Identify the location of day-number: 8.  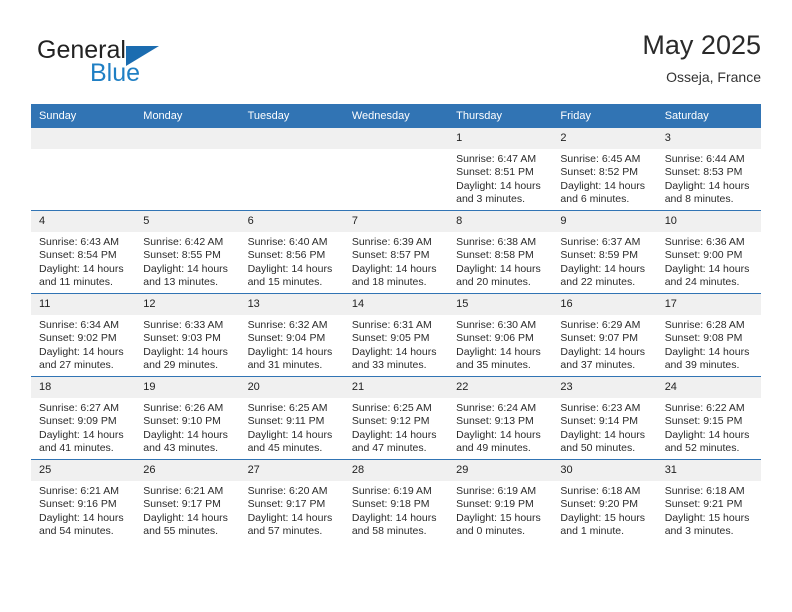
(500, 221).